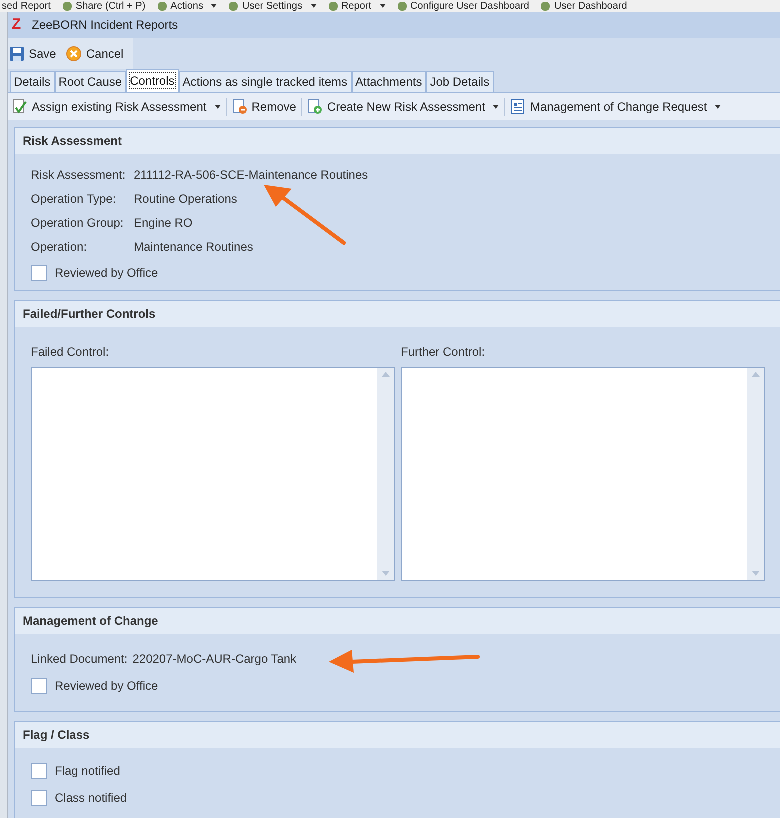  I want to click on field-value: 211112-RA-506-SCE-Maintenance Routines, so click(251, 175).